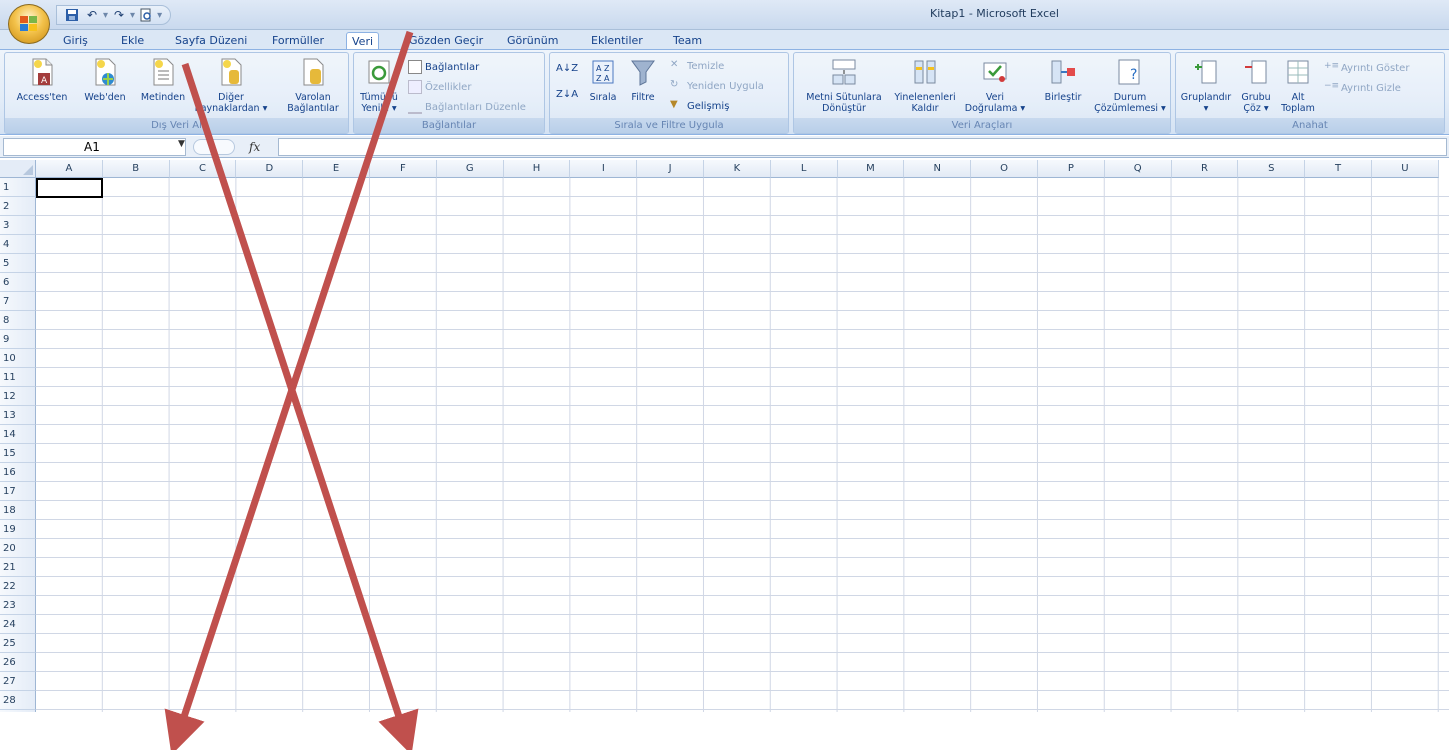 The image size is (1449, 750). What do you see at coordinates (18, 377) in the screenshot?
I see `row-header-11: 11` at bounding box center [18, 377].